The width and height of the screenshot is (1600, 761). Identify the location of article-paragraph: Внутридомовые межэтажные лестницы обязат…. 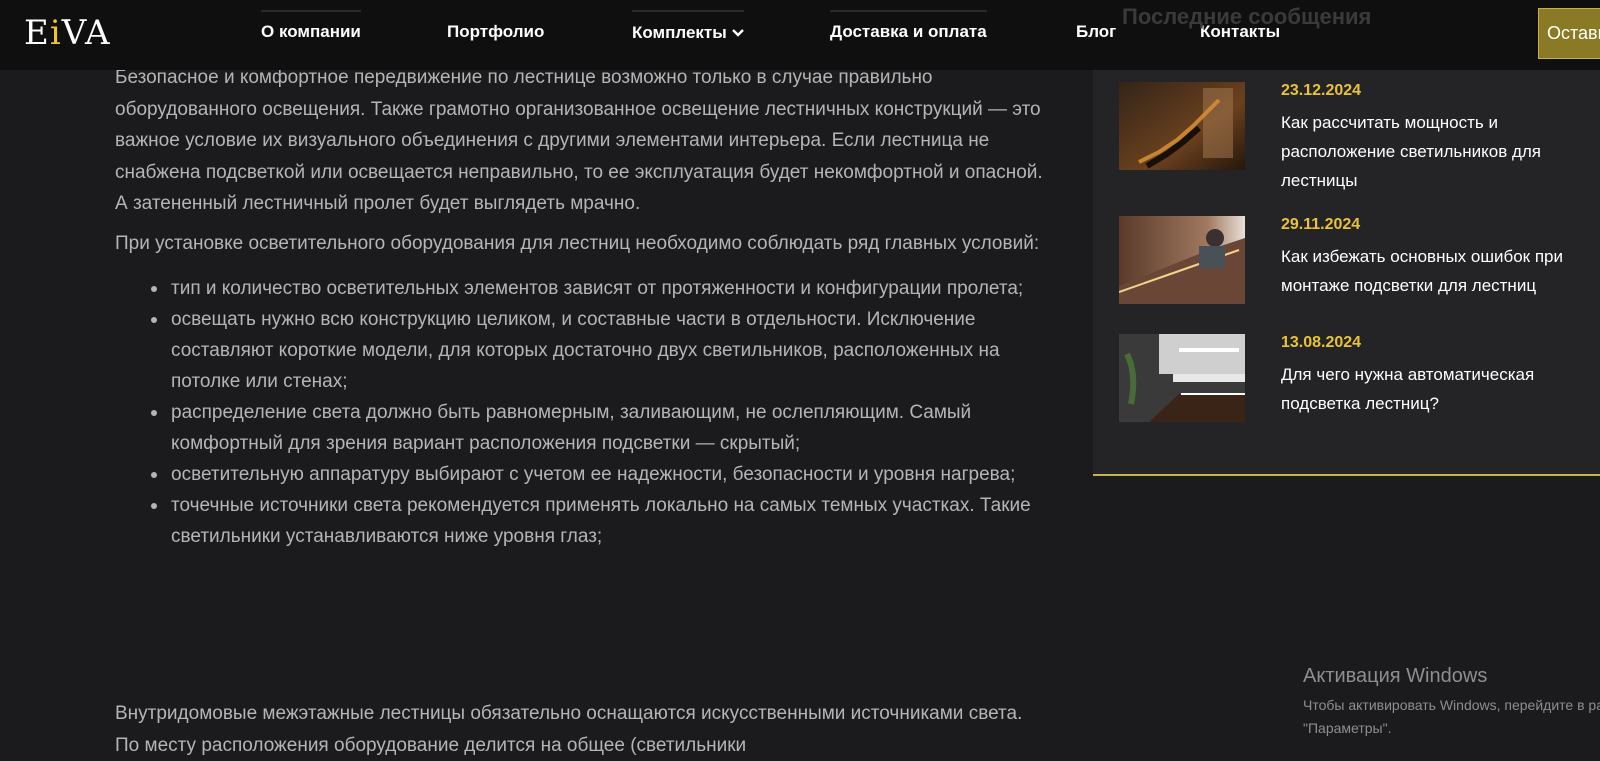
(569, 729).